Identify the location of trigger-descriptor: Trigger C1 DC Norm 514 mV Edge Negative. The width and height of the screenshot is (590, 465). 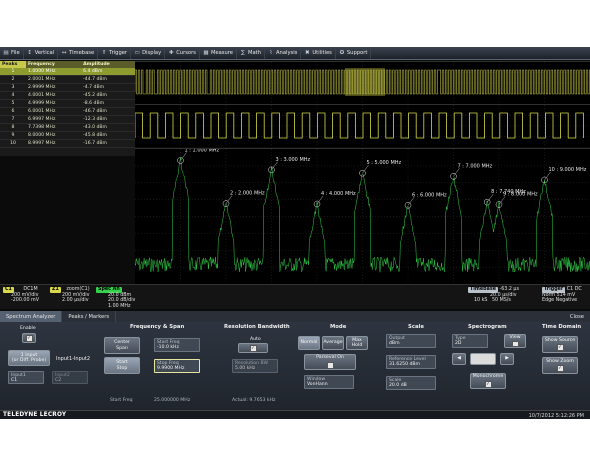
(562, 295).